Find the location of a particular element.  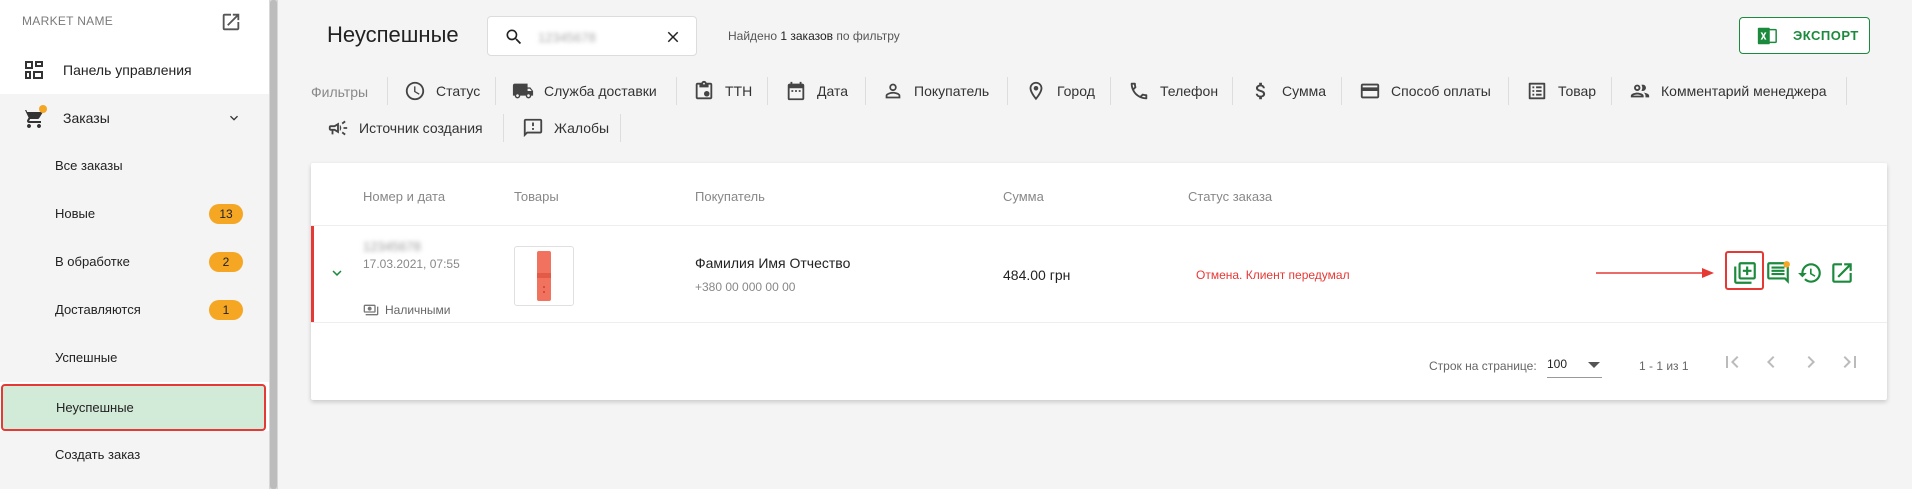

filter-status: Статус is located at coordinates (442, 91).